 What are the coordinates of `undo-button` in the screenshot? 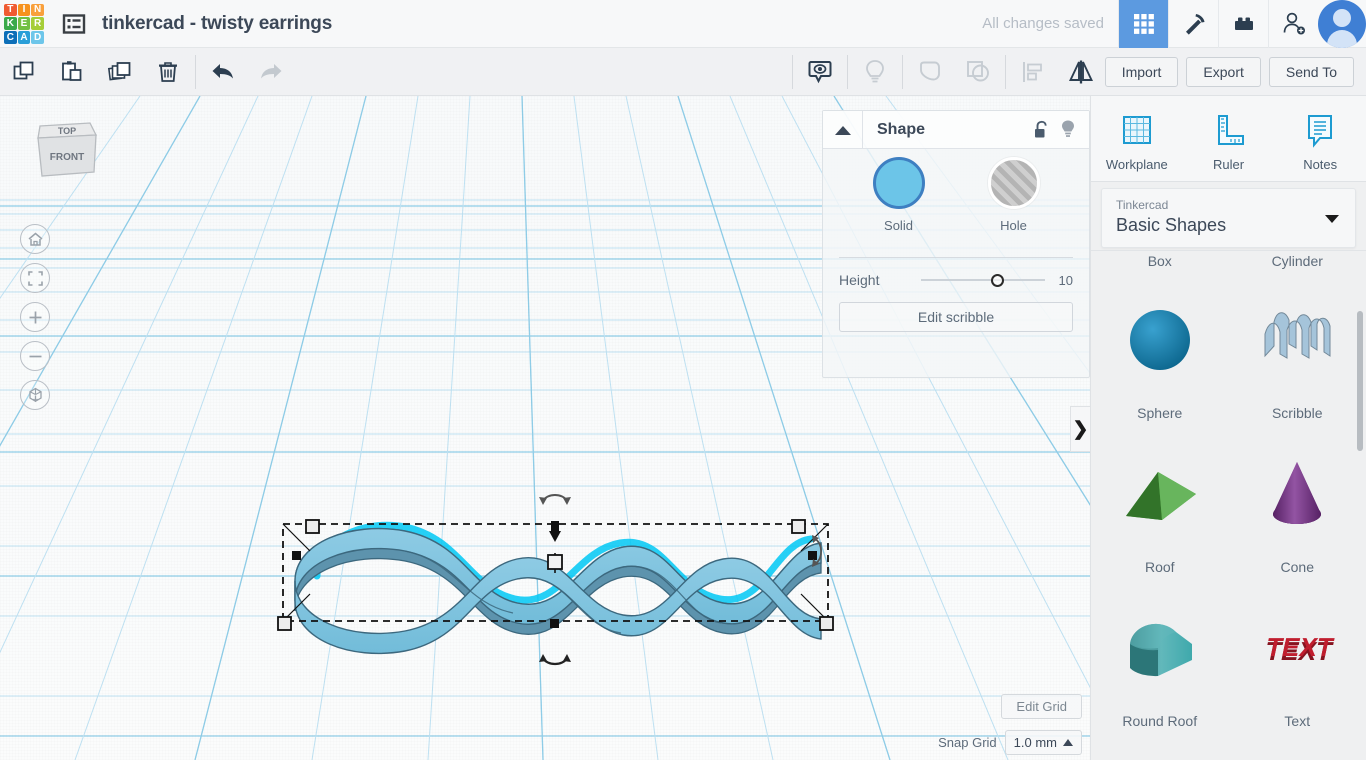 It's located at (223, 72).